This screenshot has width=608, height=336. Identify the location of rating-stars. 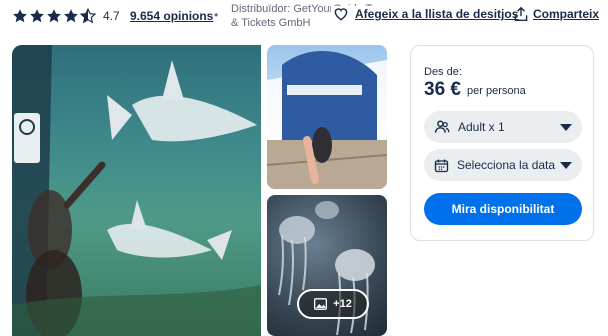
(54, 16).